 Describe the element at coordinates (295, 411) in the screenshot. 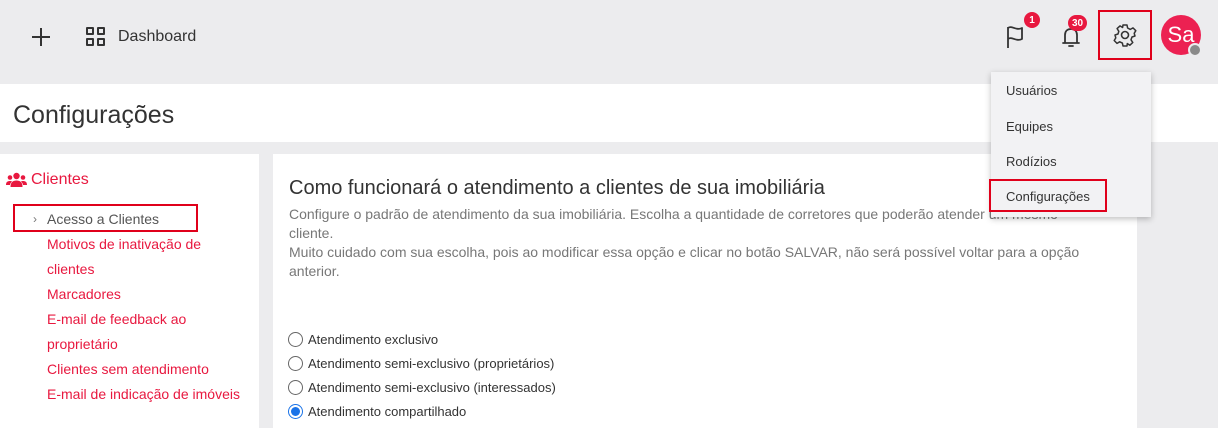

I see `radio-button-selected` at that location.